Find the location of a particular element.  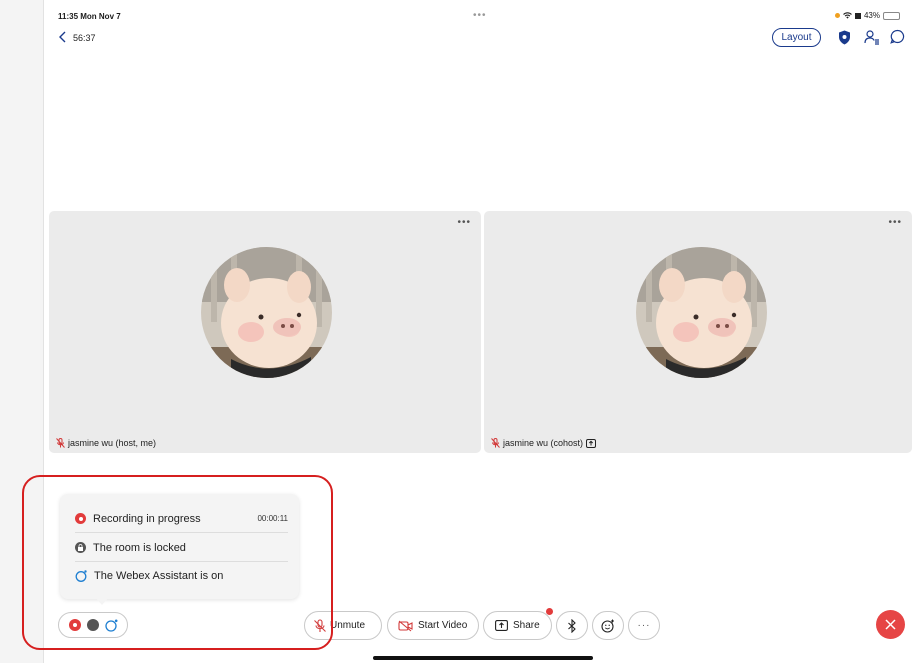

more-dots-icon: ··· is located at coordinates (644, 625).